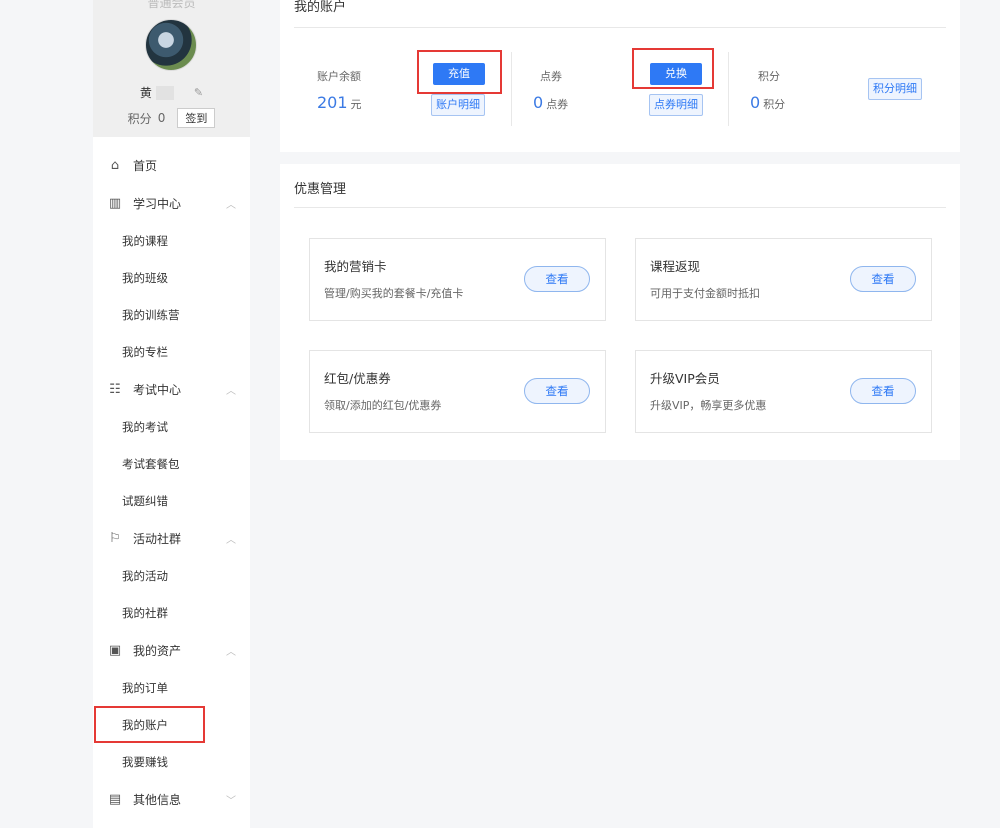  I want to click on sidebar-item-label: 活动社群, so click(157, 538).